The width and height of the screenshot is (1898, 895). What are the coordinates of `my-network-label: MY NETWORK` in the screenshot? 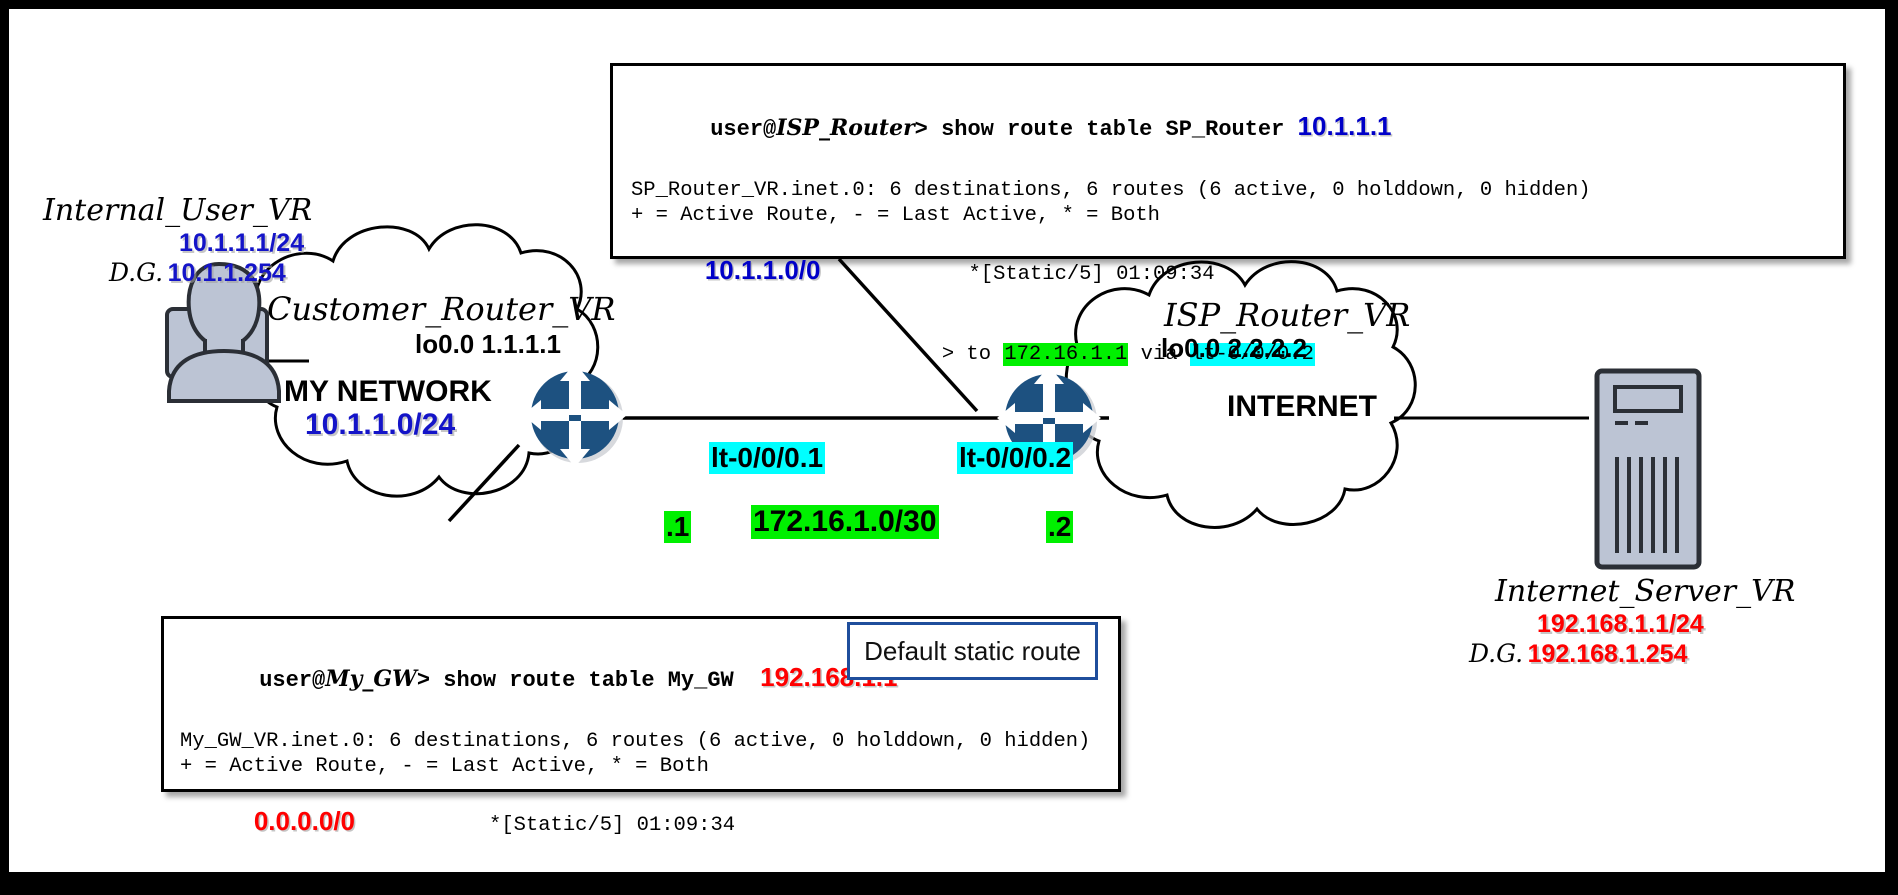 It's located at (388, 391).